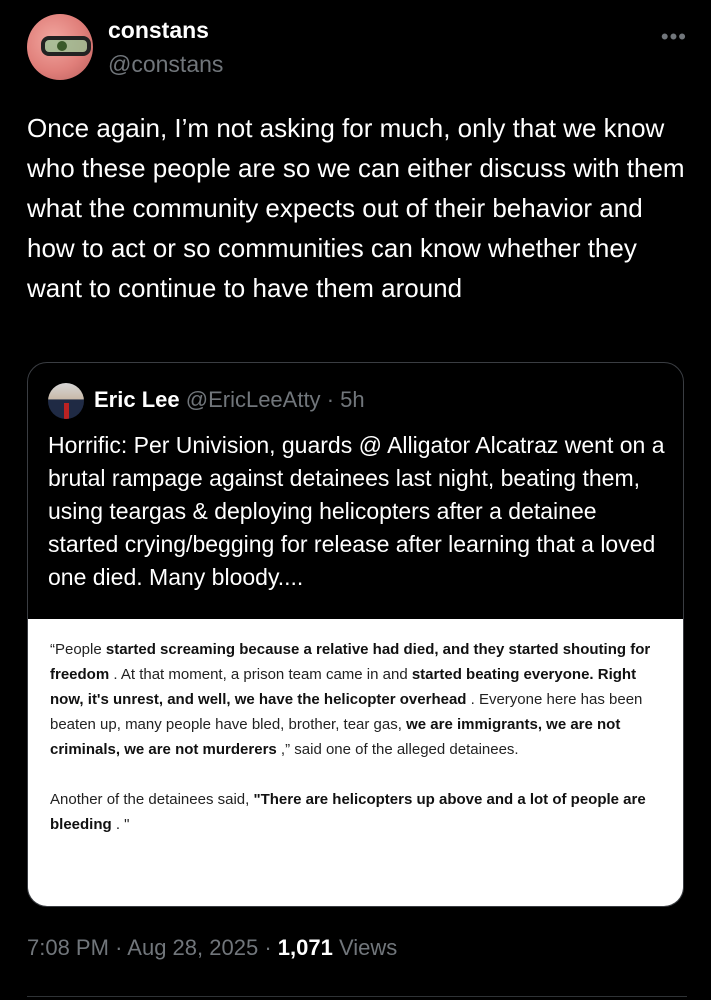  Describe the element at coordinates (68, 947) in the screenshot. I see `tweet-time: 7:08 PM` at that location.